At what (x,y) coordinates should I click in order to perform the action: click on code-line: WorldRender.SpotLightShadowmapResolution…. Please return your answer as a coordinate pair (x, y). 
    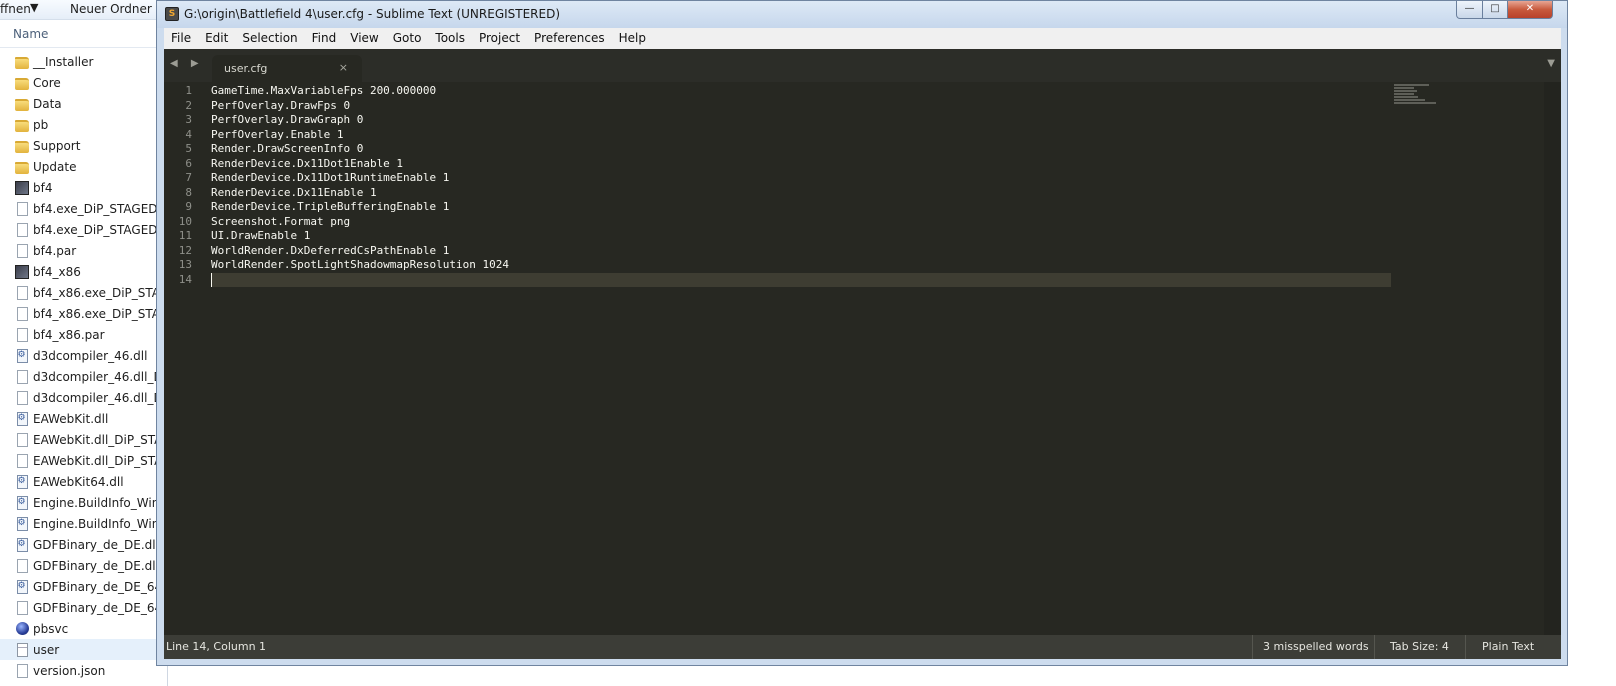
    Looking at the image, I should click on (801, 265).